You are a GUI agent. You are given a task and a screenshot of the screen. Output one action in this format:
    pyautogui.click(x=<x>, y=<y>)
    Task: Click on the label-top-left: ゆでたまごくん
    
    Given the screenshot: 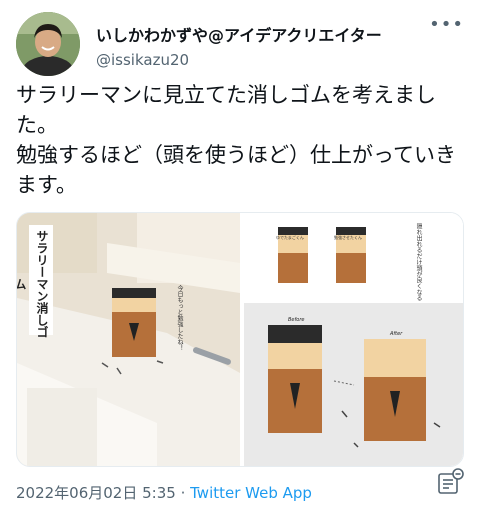 What is the action you would take?
    pyautogui.click(x=290, y=237)
    